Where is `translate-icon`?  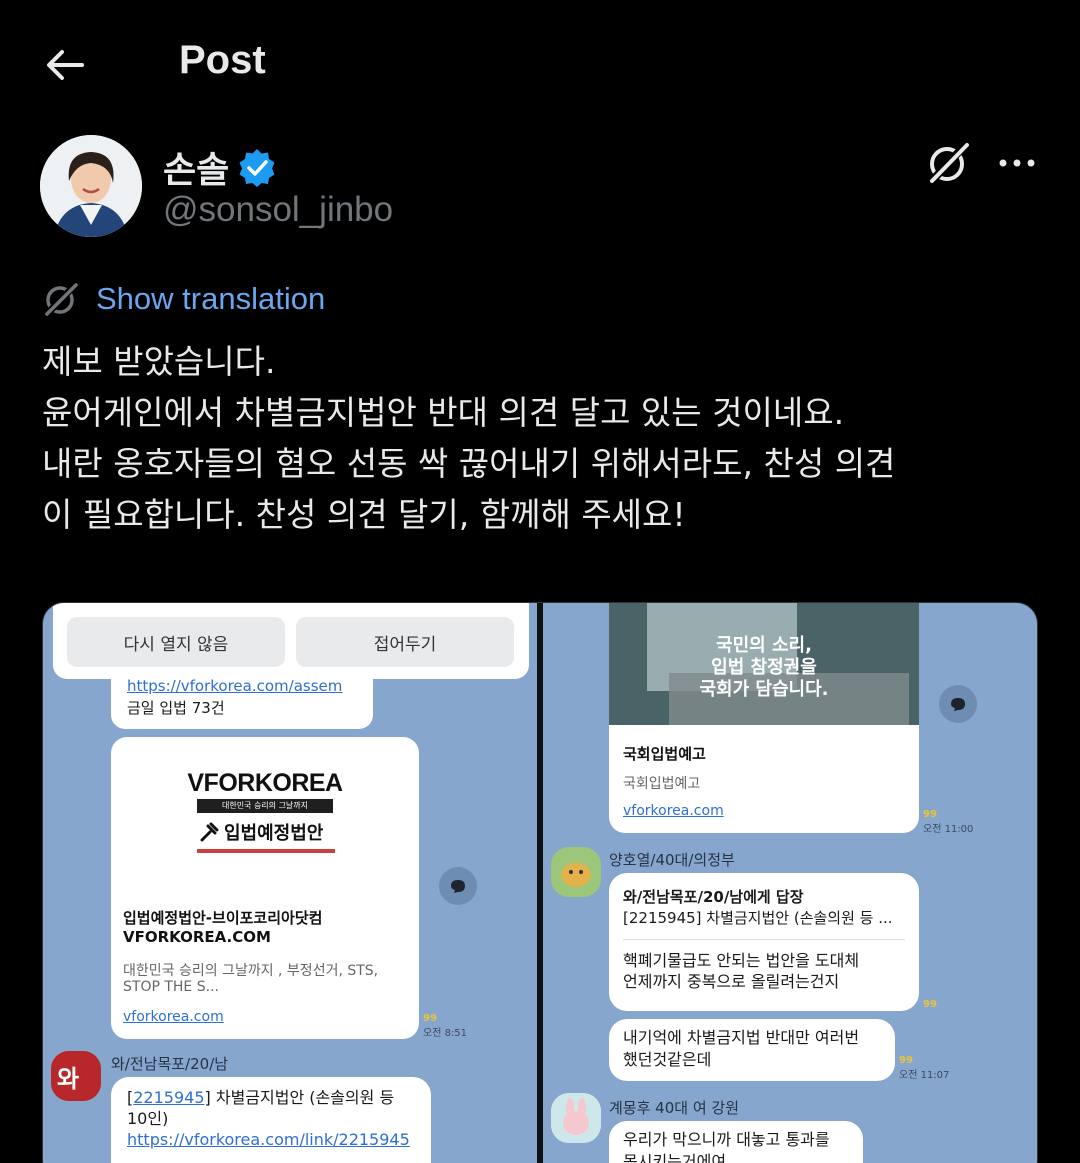 translate-icon is located at coordinates (61, 299).